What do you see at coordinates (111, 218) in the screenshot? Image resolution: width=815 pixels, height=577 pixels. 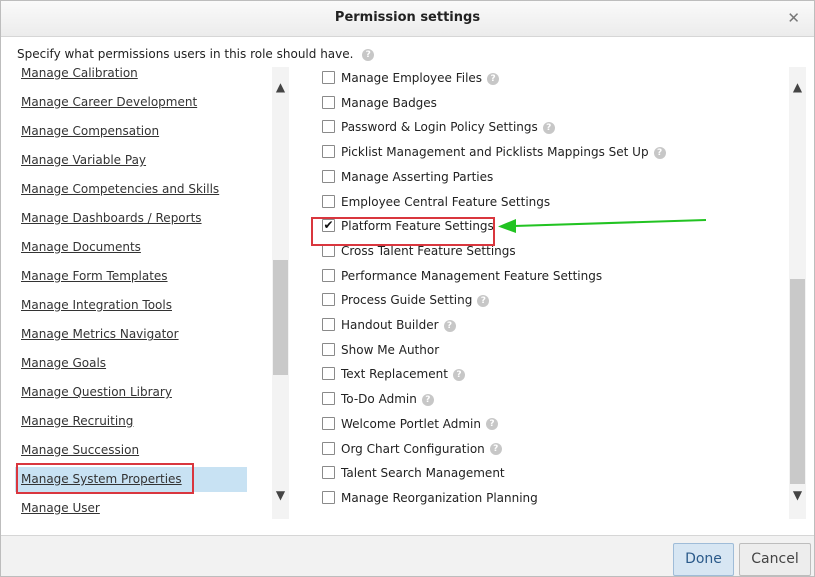 I see `category-item-label: Manage Dashboards / Reports` at bounding box center [111, 218].